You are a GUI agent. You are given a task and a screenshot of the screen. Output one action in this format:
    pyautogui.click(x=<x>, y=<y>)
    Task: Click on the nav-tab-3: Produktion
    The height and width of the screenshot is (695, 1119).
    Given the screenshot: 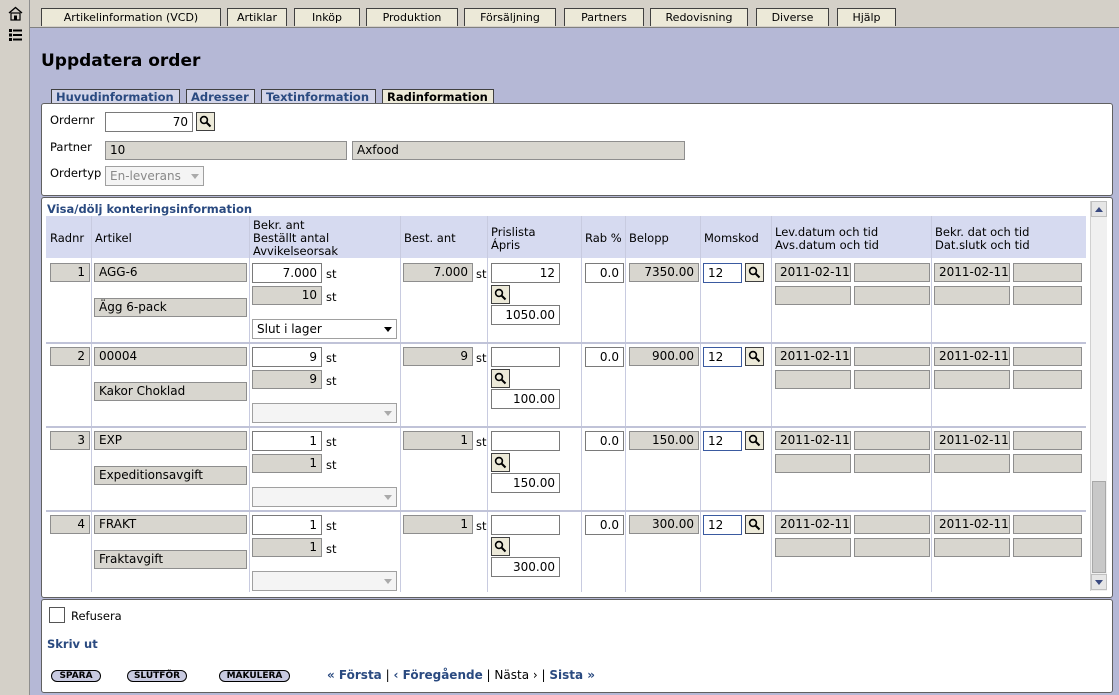 What is the action you would take?
    pyautogui.click(x=412, y=17)
    